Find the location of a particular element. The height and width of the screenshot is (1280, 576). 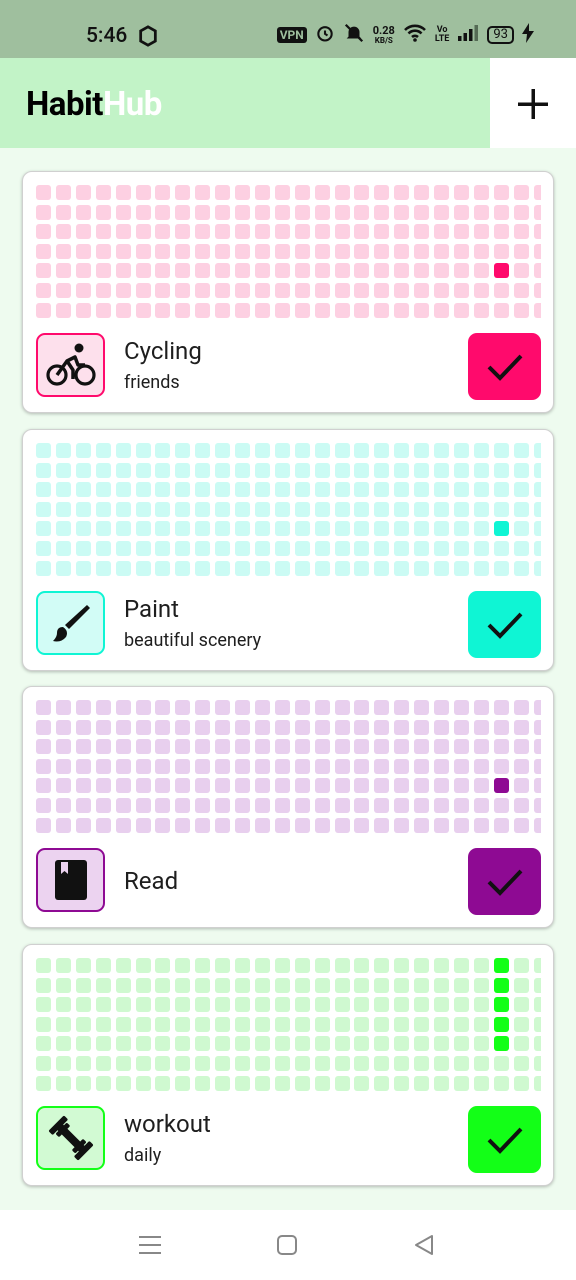

add-habit-button is located at coordinates (533, 103).